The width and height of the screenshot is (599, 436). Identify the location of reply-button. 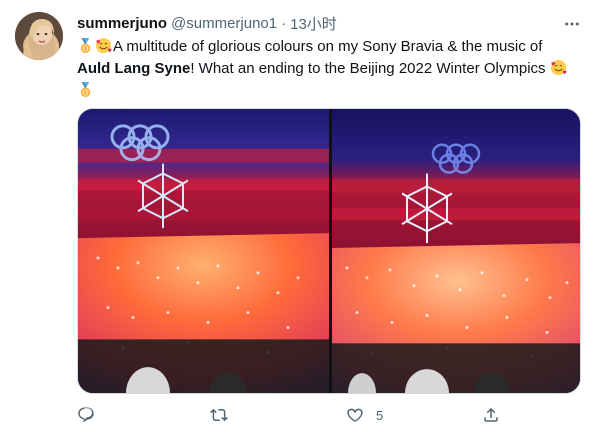
(92, 415).